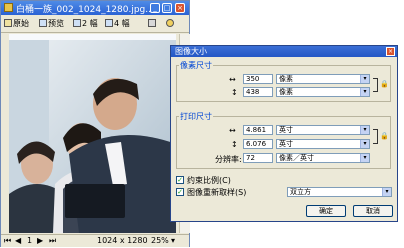 The width and height of the screenshot is (404, 248). What do you see at coordinates (286, 92) in the screenshot?
I see `pixel-height-unit: 像素` at bounding box center [286, 92].